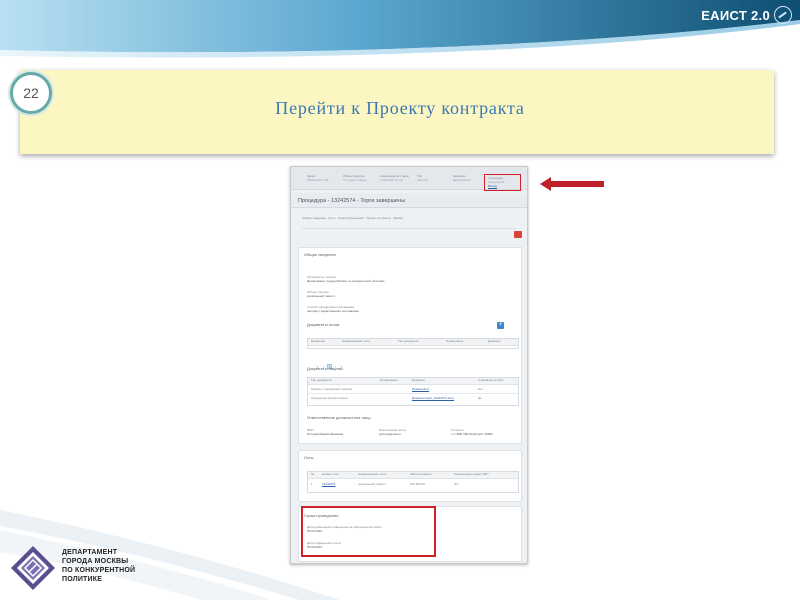  Describe the element at coordinates (518, 234) in the screenshot. I see `close-button` at that location.